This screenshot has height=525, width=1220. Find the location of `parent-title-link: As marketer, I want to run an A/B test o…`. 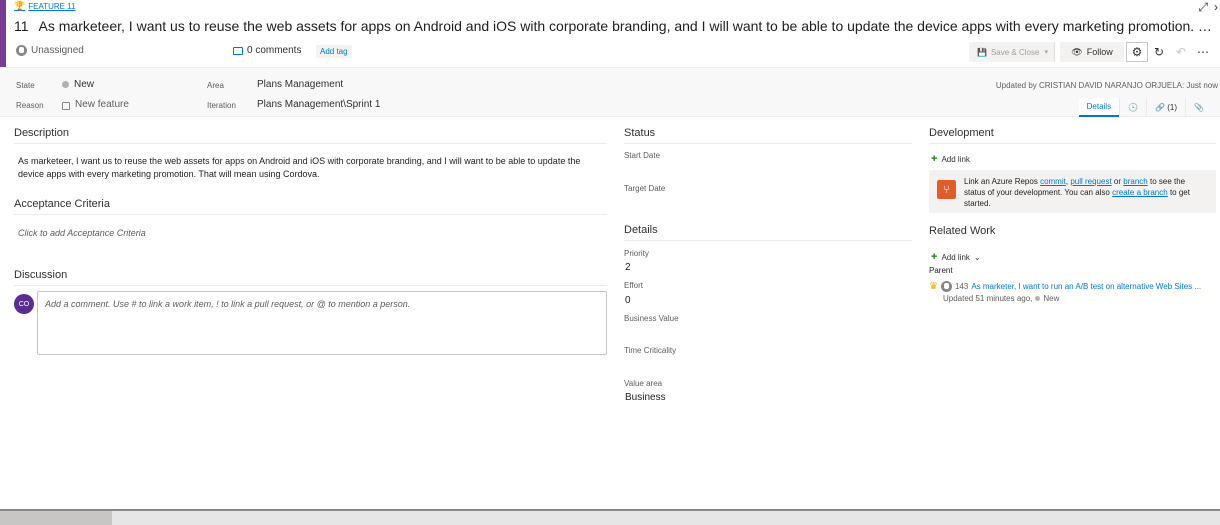

parent-title-link: As marketer, I want to run an A/B test o… is located at coordinates (1086, 286).